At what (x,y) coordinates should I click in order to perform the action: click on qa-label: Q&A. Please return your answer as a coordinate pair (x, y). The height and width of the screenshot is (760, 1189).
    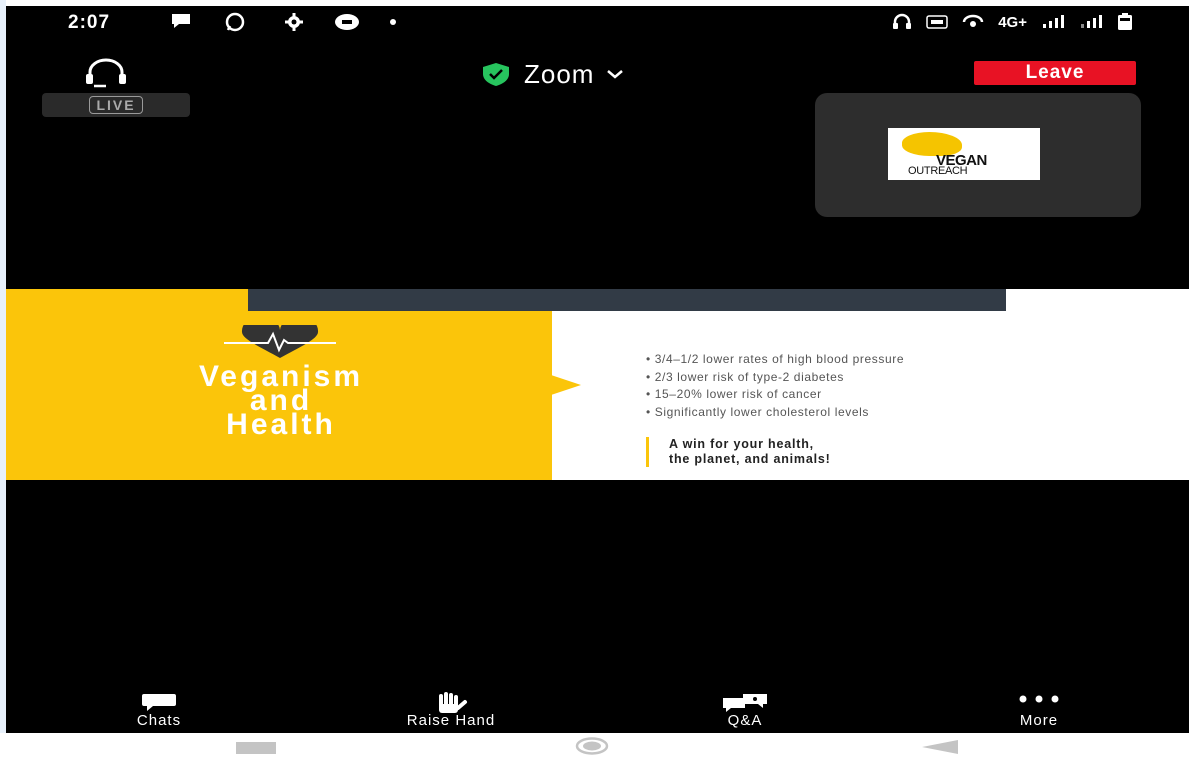
    Looking at the image, I should click on (745, 720).